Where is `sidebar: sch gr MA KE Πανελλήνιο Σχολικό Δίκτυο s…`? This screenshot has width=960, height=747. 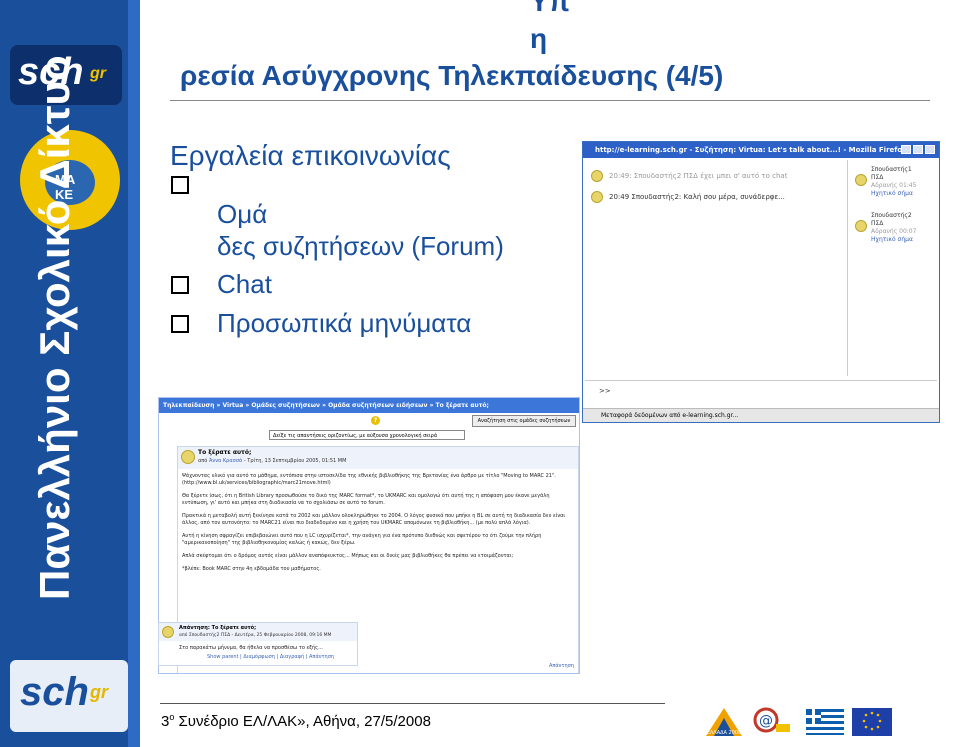 sidebar: sch gr MA KE Πανελλήνιο Σχολικό Δίκτυο s… is located at coordinates (70, 373).